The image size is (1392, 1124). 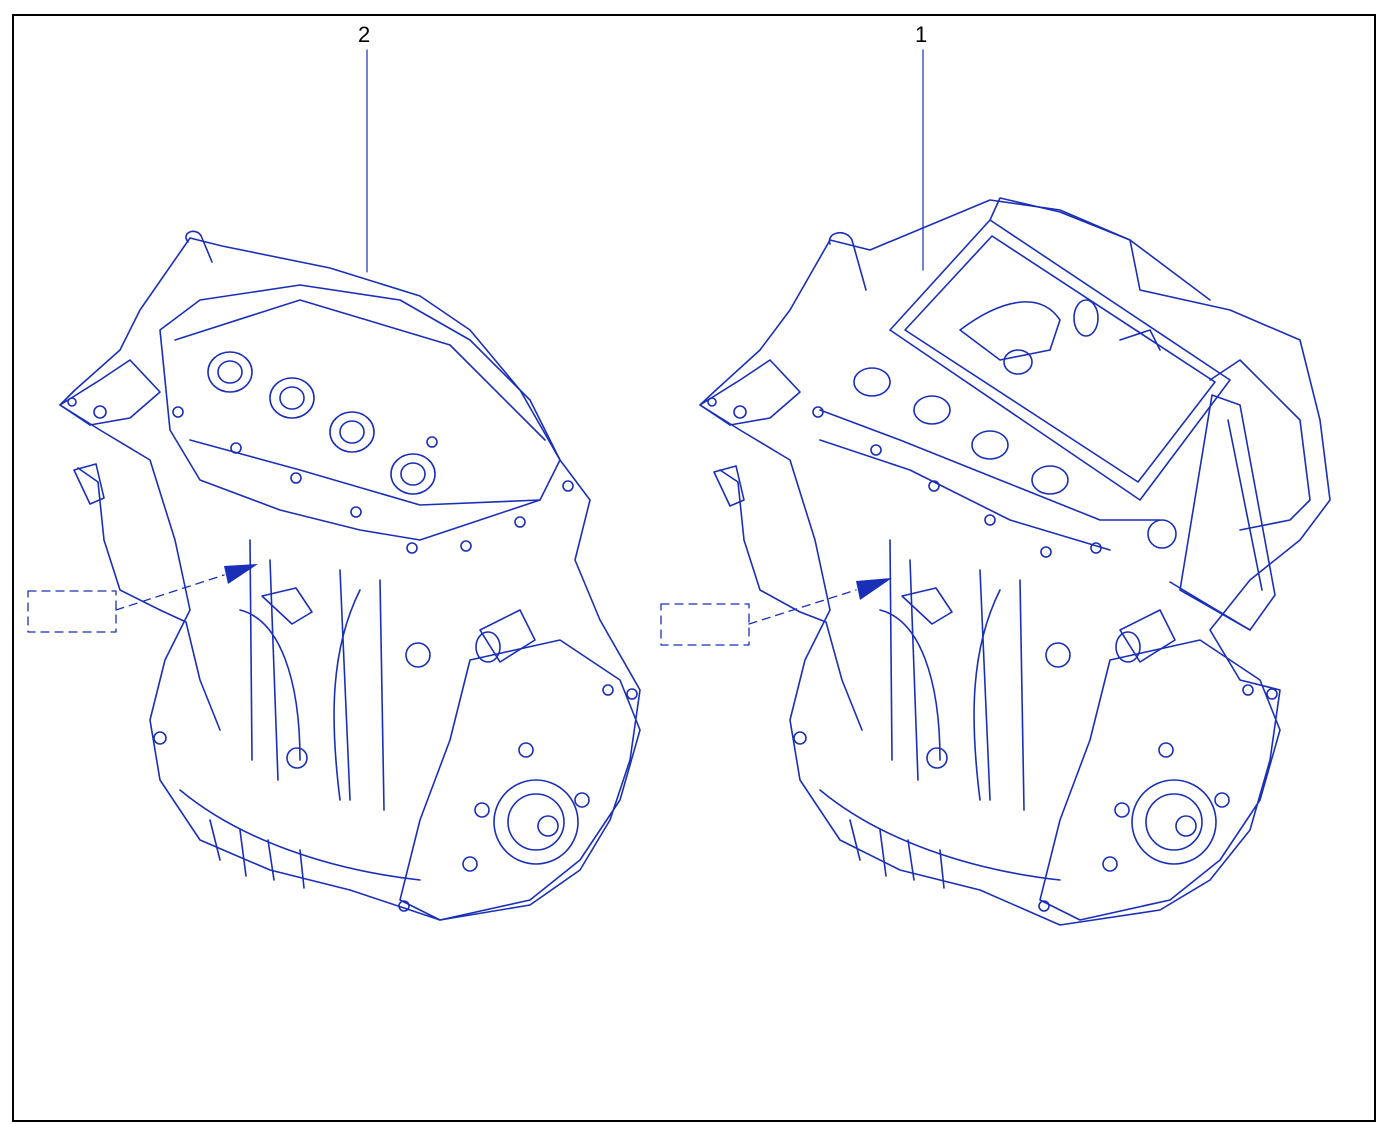 I want to click on reference-right, so click(x=776, y=612).